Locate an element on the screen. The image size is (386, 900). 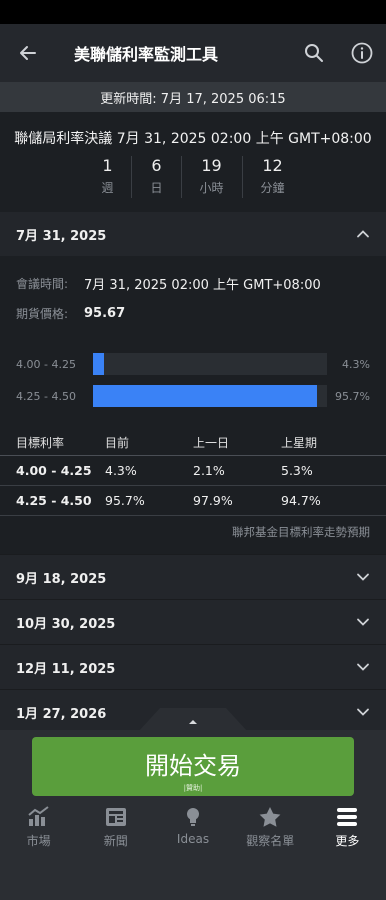
countdown-unit: 分鐘 is located at coordinates (272, 188).